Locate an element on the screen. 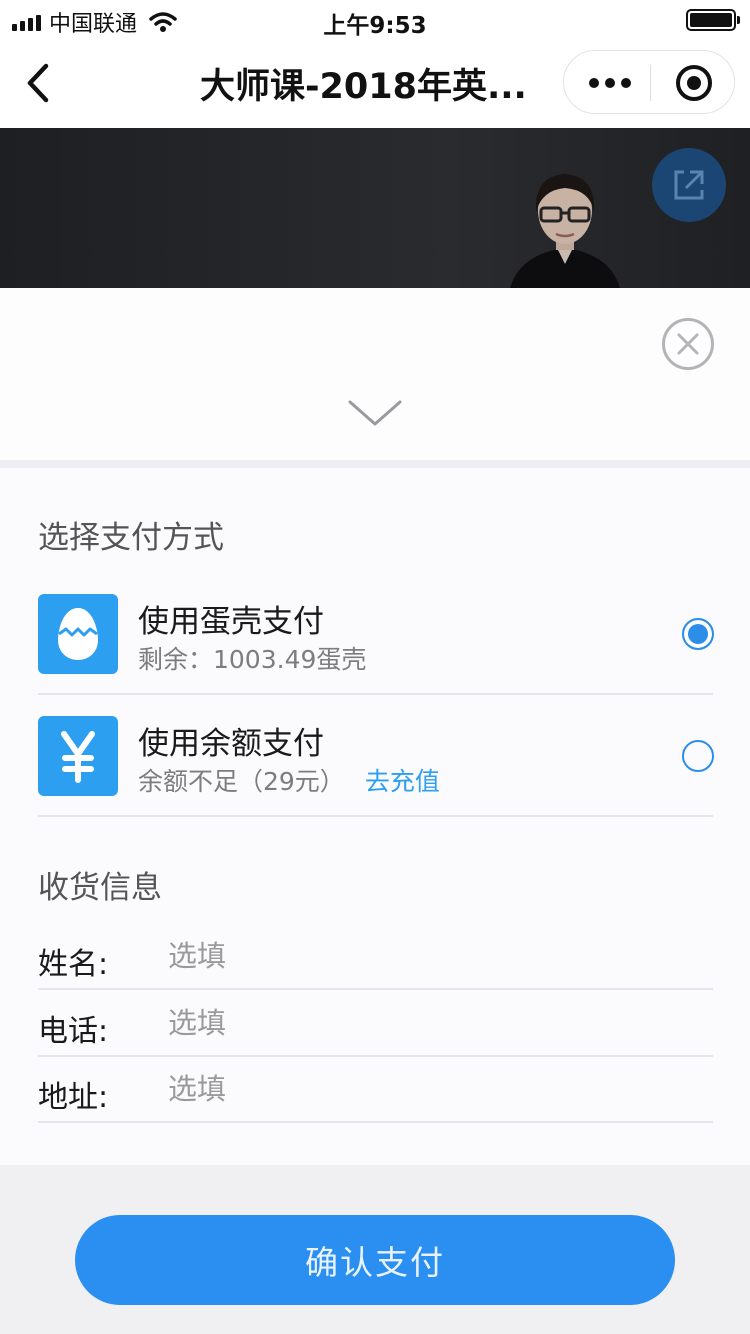 This screenshot has height=1334, width=750. phone-label: 电话: is located at coordinates (73, 1031).